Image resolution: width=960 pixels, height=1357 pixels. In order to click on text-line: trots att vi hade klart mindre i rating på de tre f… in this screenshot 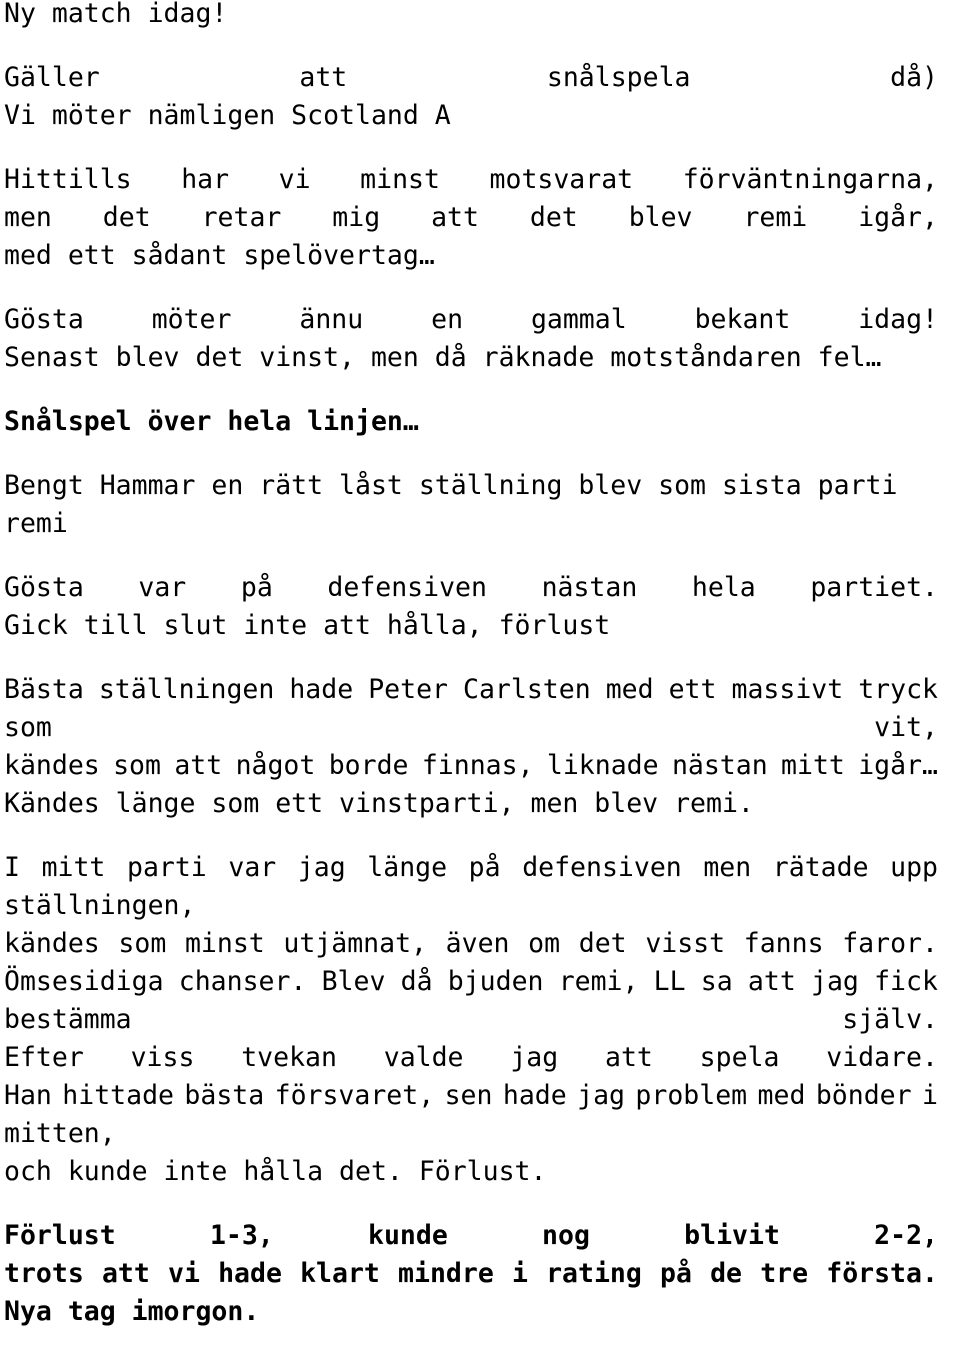, I will do `click(471, 1273)`.